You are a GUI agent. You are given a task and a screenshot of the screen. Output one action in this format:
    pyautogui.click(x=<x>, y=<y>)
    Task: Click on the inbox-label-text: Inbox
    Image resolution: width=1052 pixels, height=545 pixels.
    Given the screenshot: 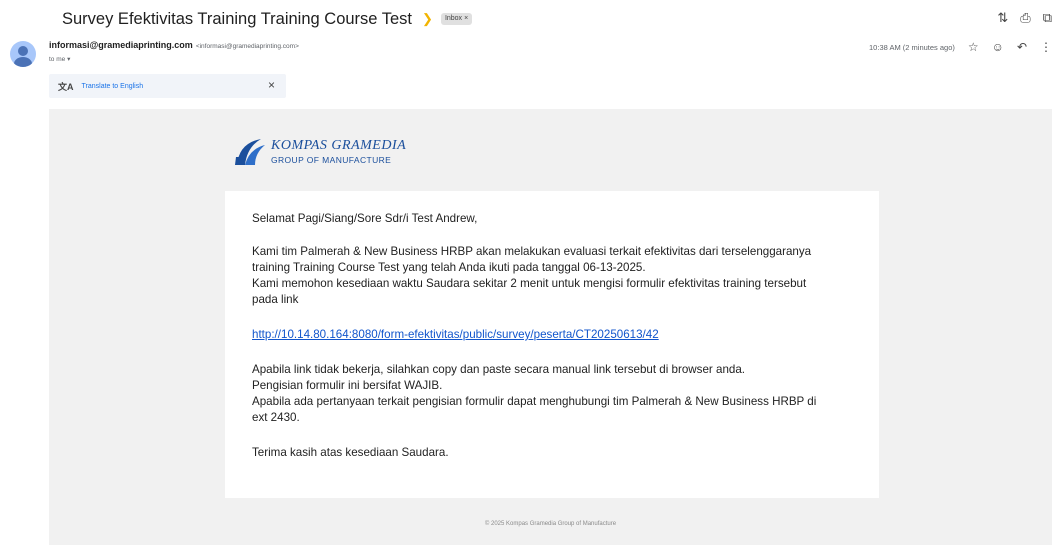 What is the action you would take?
    pyautogui.click(x=453, y=18)
    